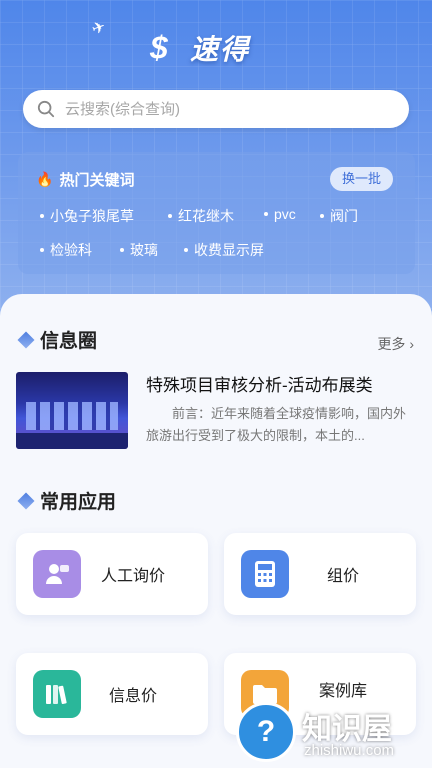 The height and width of the screenshot is (768, 432). What do you see at coordinates (133, 696) in the screenshot?
I see `app-card-label: 信息价` at bounding box center [133, 696].